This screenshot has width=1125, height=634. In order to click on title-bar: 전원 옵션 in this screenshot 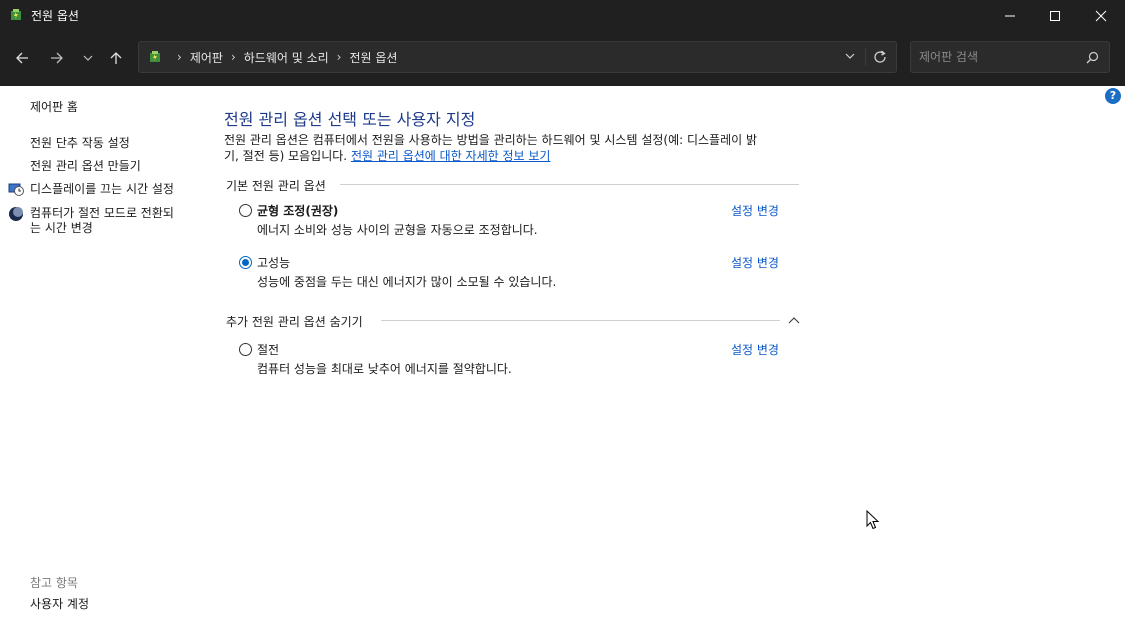, I will do `click(562, 15)`.